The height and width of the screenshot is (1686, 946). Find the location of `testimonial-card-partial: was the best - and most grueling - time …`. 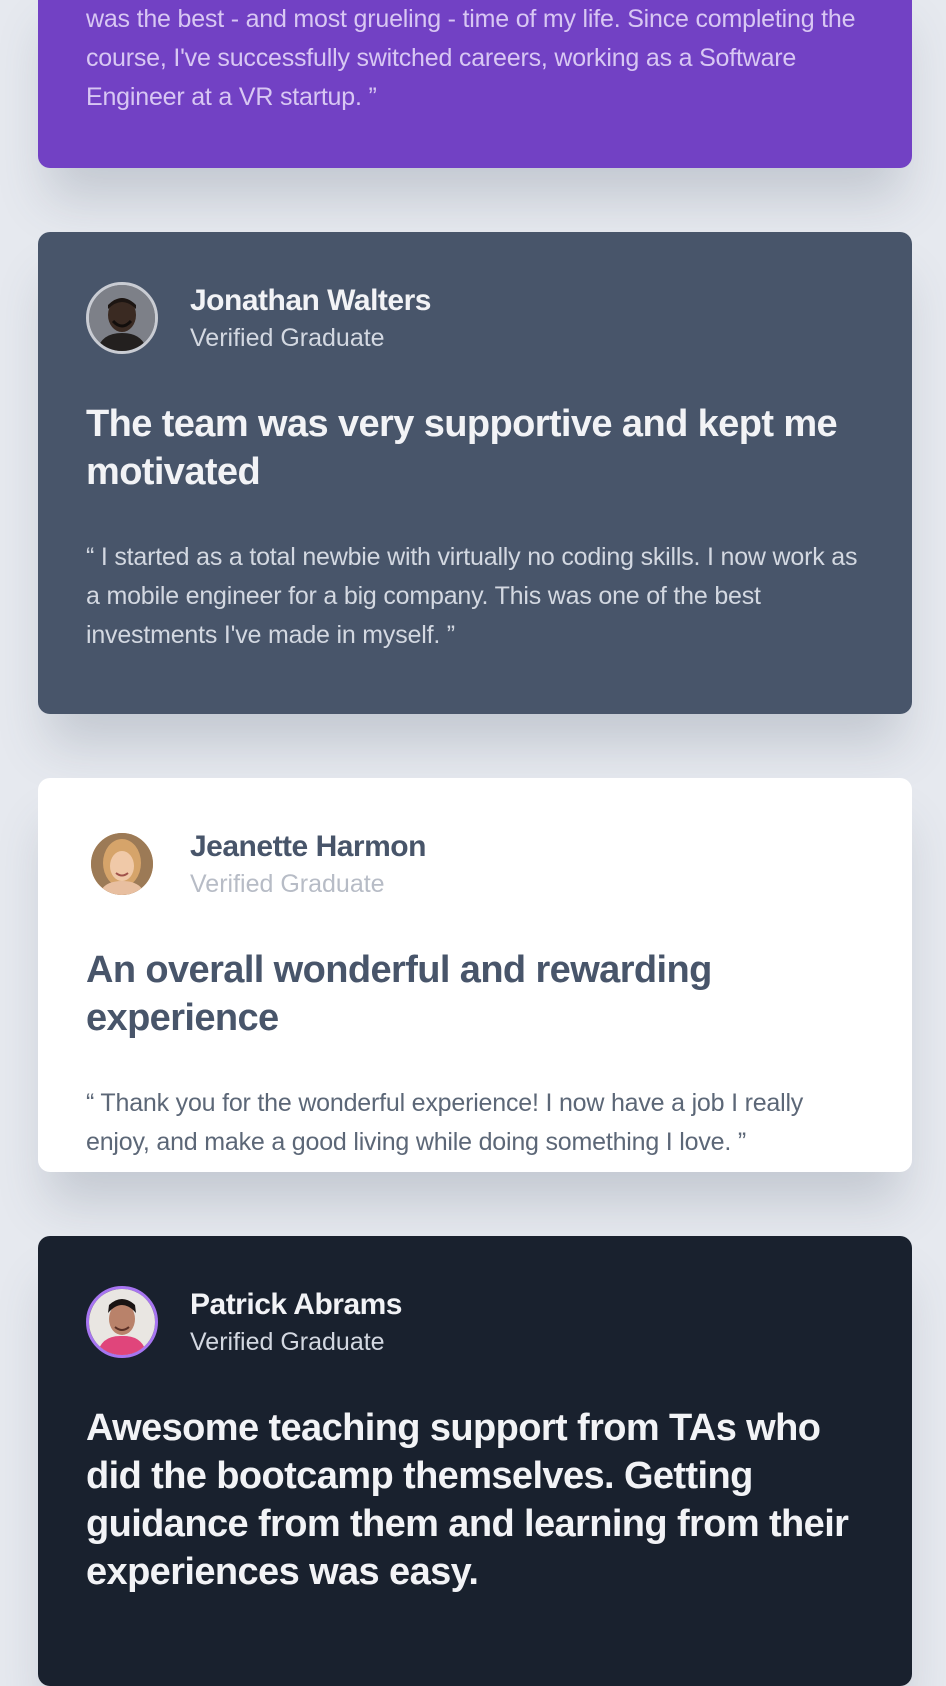

testimonial-card-partial: was the best - and most grueling - time … is located at coordinates (475, 84).